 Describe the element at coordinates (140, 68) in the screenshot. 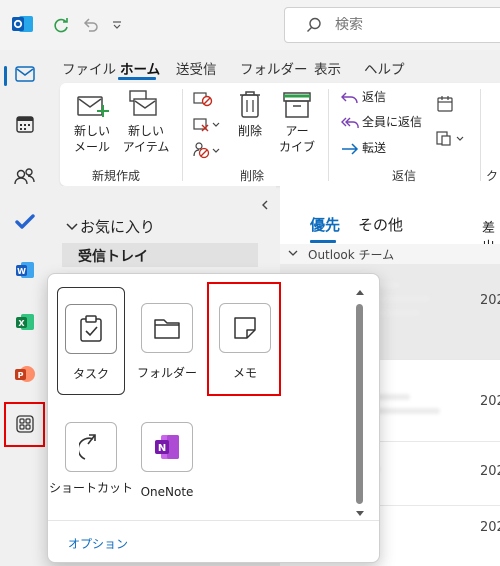

I see `tab-home: ホーム` at that location.